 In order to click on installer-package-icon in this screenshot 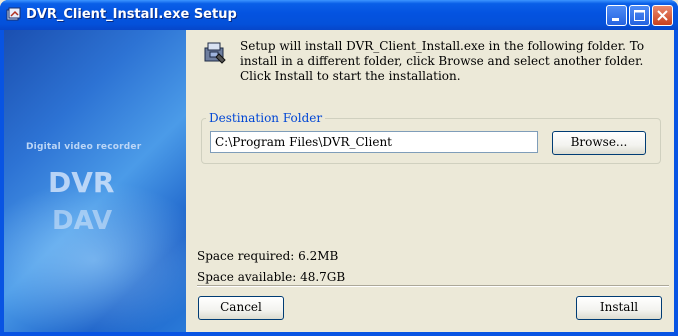, I will do `click(215, 53)`.